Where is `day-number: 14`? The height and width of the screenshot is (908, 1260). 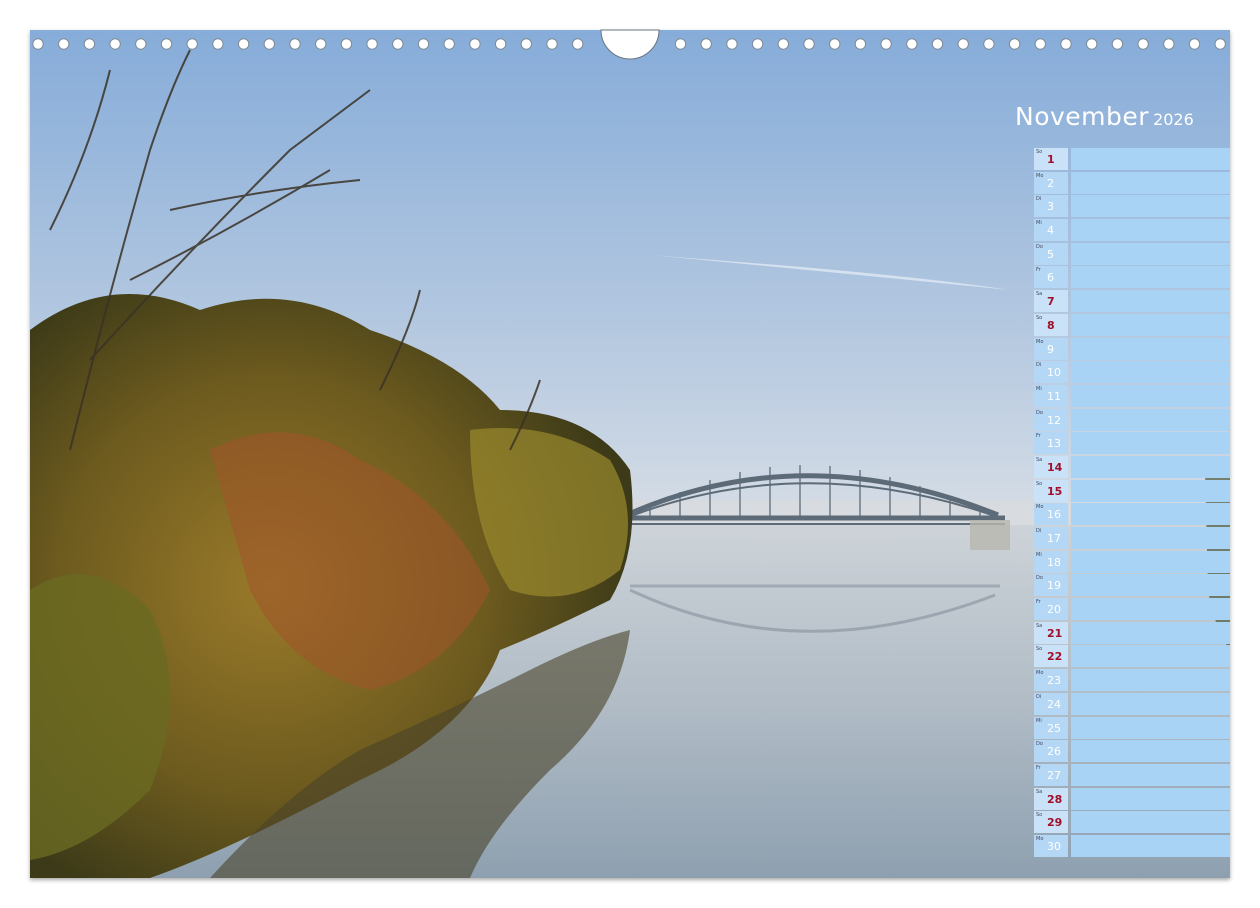 day-number: 14 is located at coordinates (1055, 467).